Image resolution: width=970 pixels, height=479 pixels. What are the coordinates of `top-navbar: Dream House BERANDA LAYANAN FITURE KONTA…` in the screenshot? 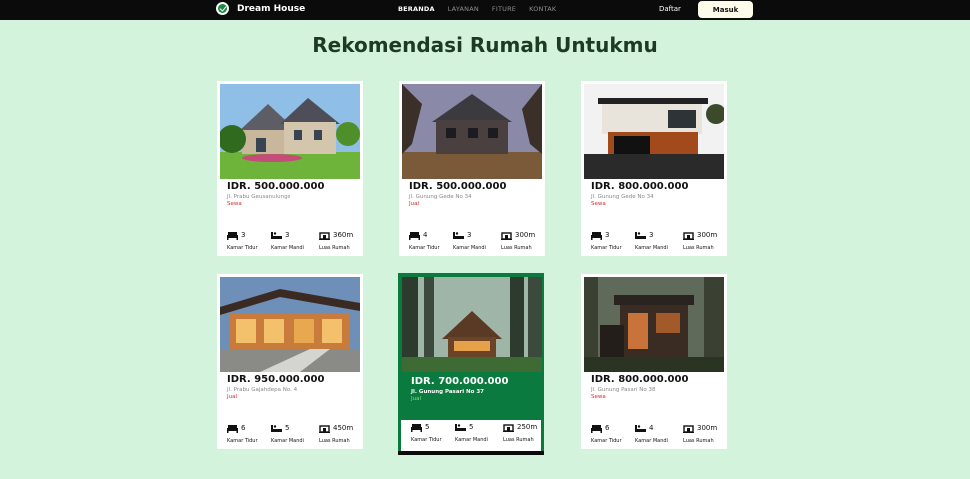 It's located at (485, 10).